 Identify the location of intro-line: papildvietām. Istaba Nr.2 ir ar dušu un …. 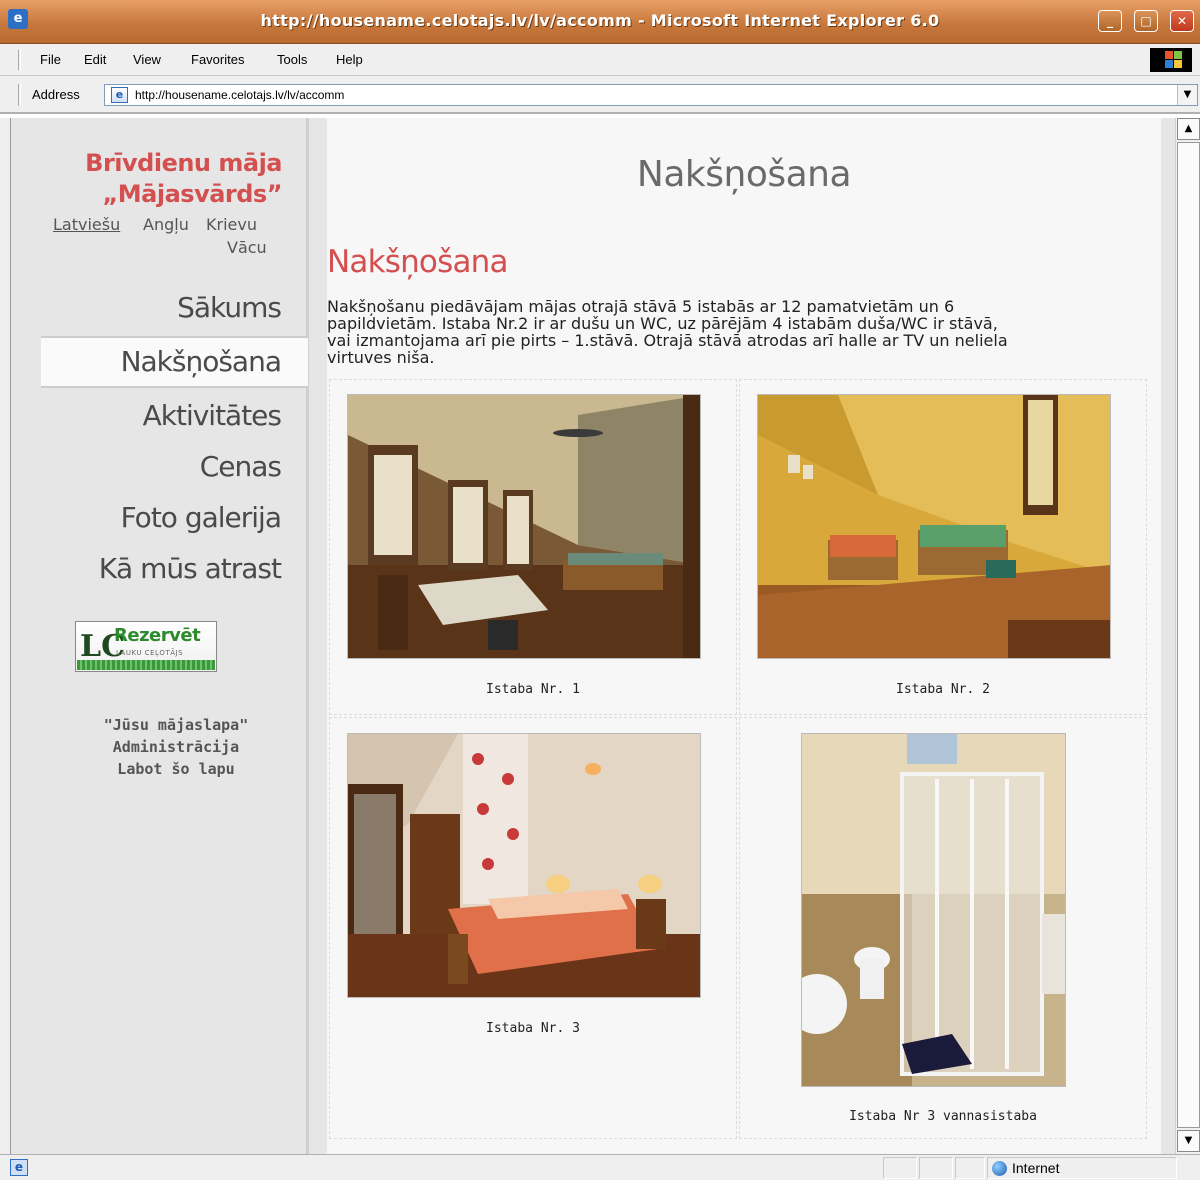
(662, 323).